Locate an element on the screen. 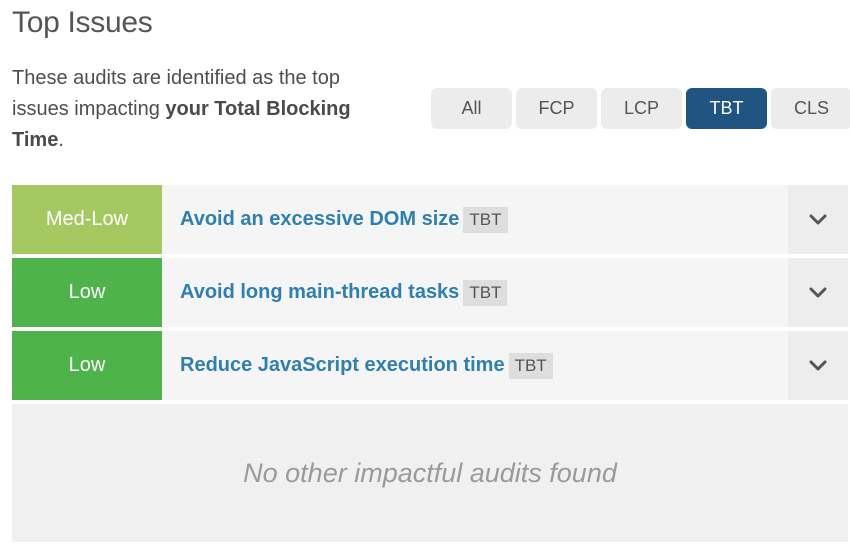  issue-row: Low Reduce JavaScript execution time TBT is located at coordinates (430, 365).